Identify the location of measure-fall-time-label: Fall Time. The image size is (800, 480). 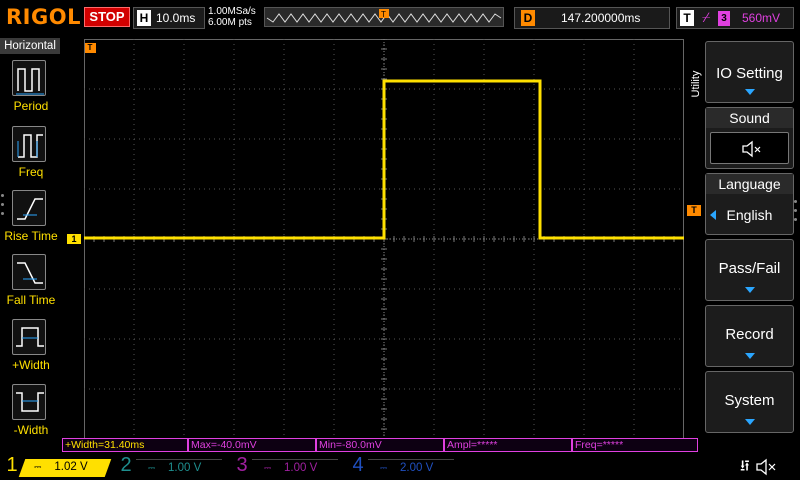
(31, 300).